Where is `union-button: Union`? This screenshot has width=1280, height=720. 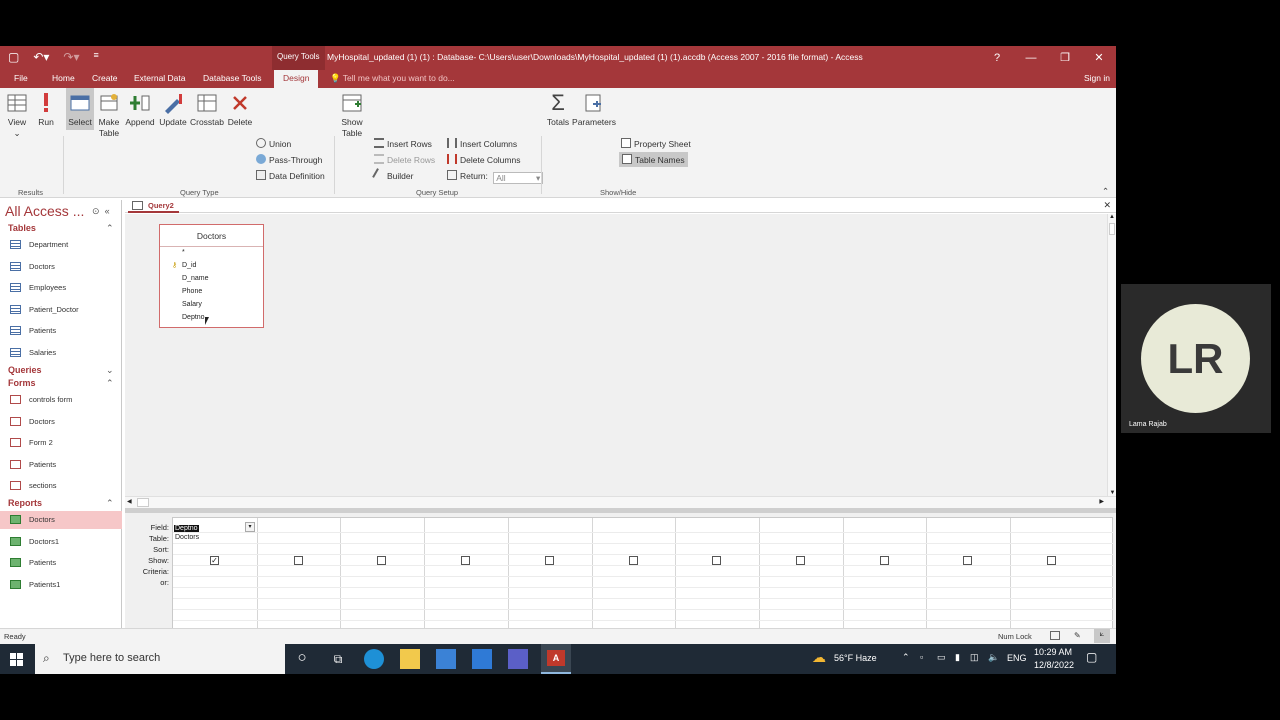 union-button: Union is located at coordinates (273, 143).